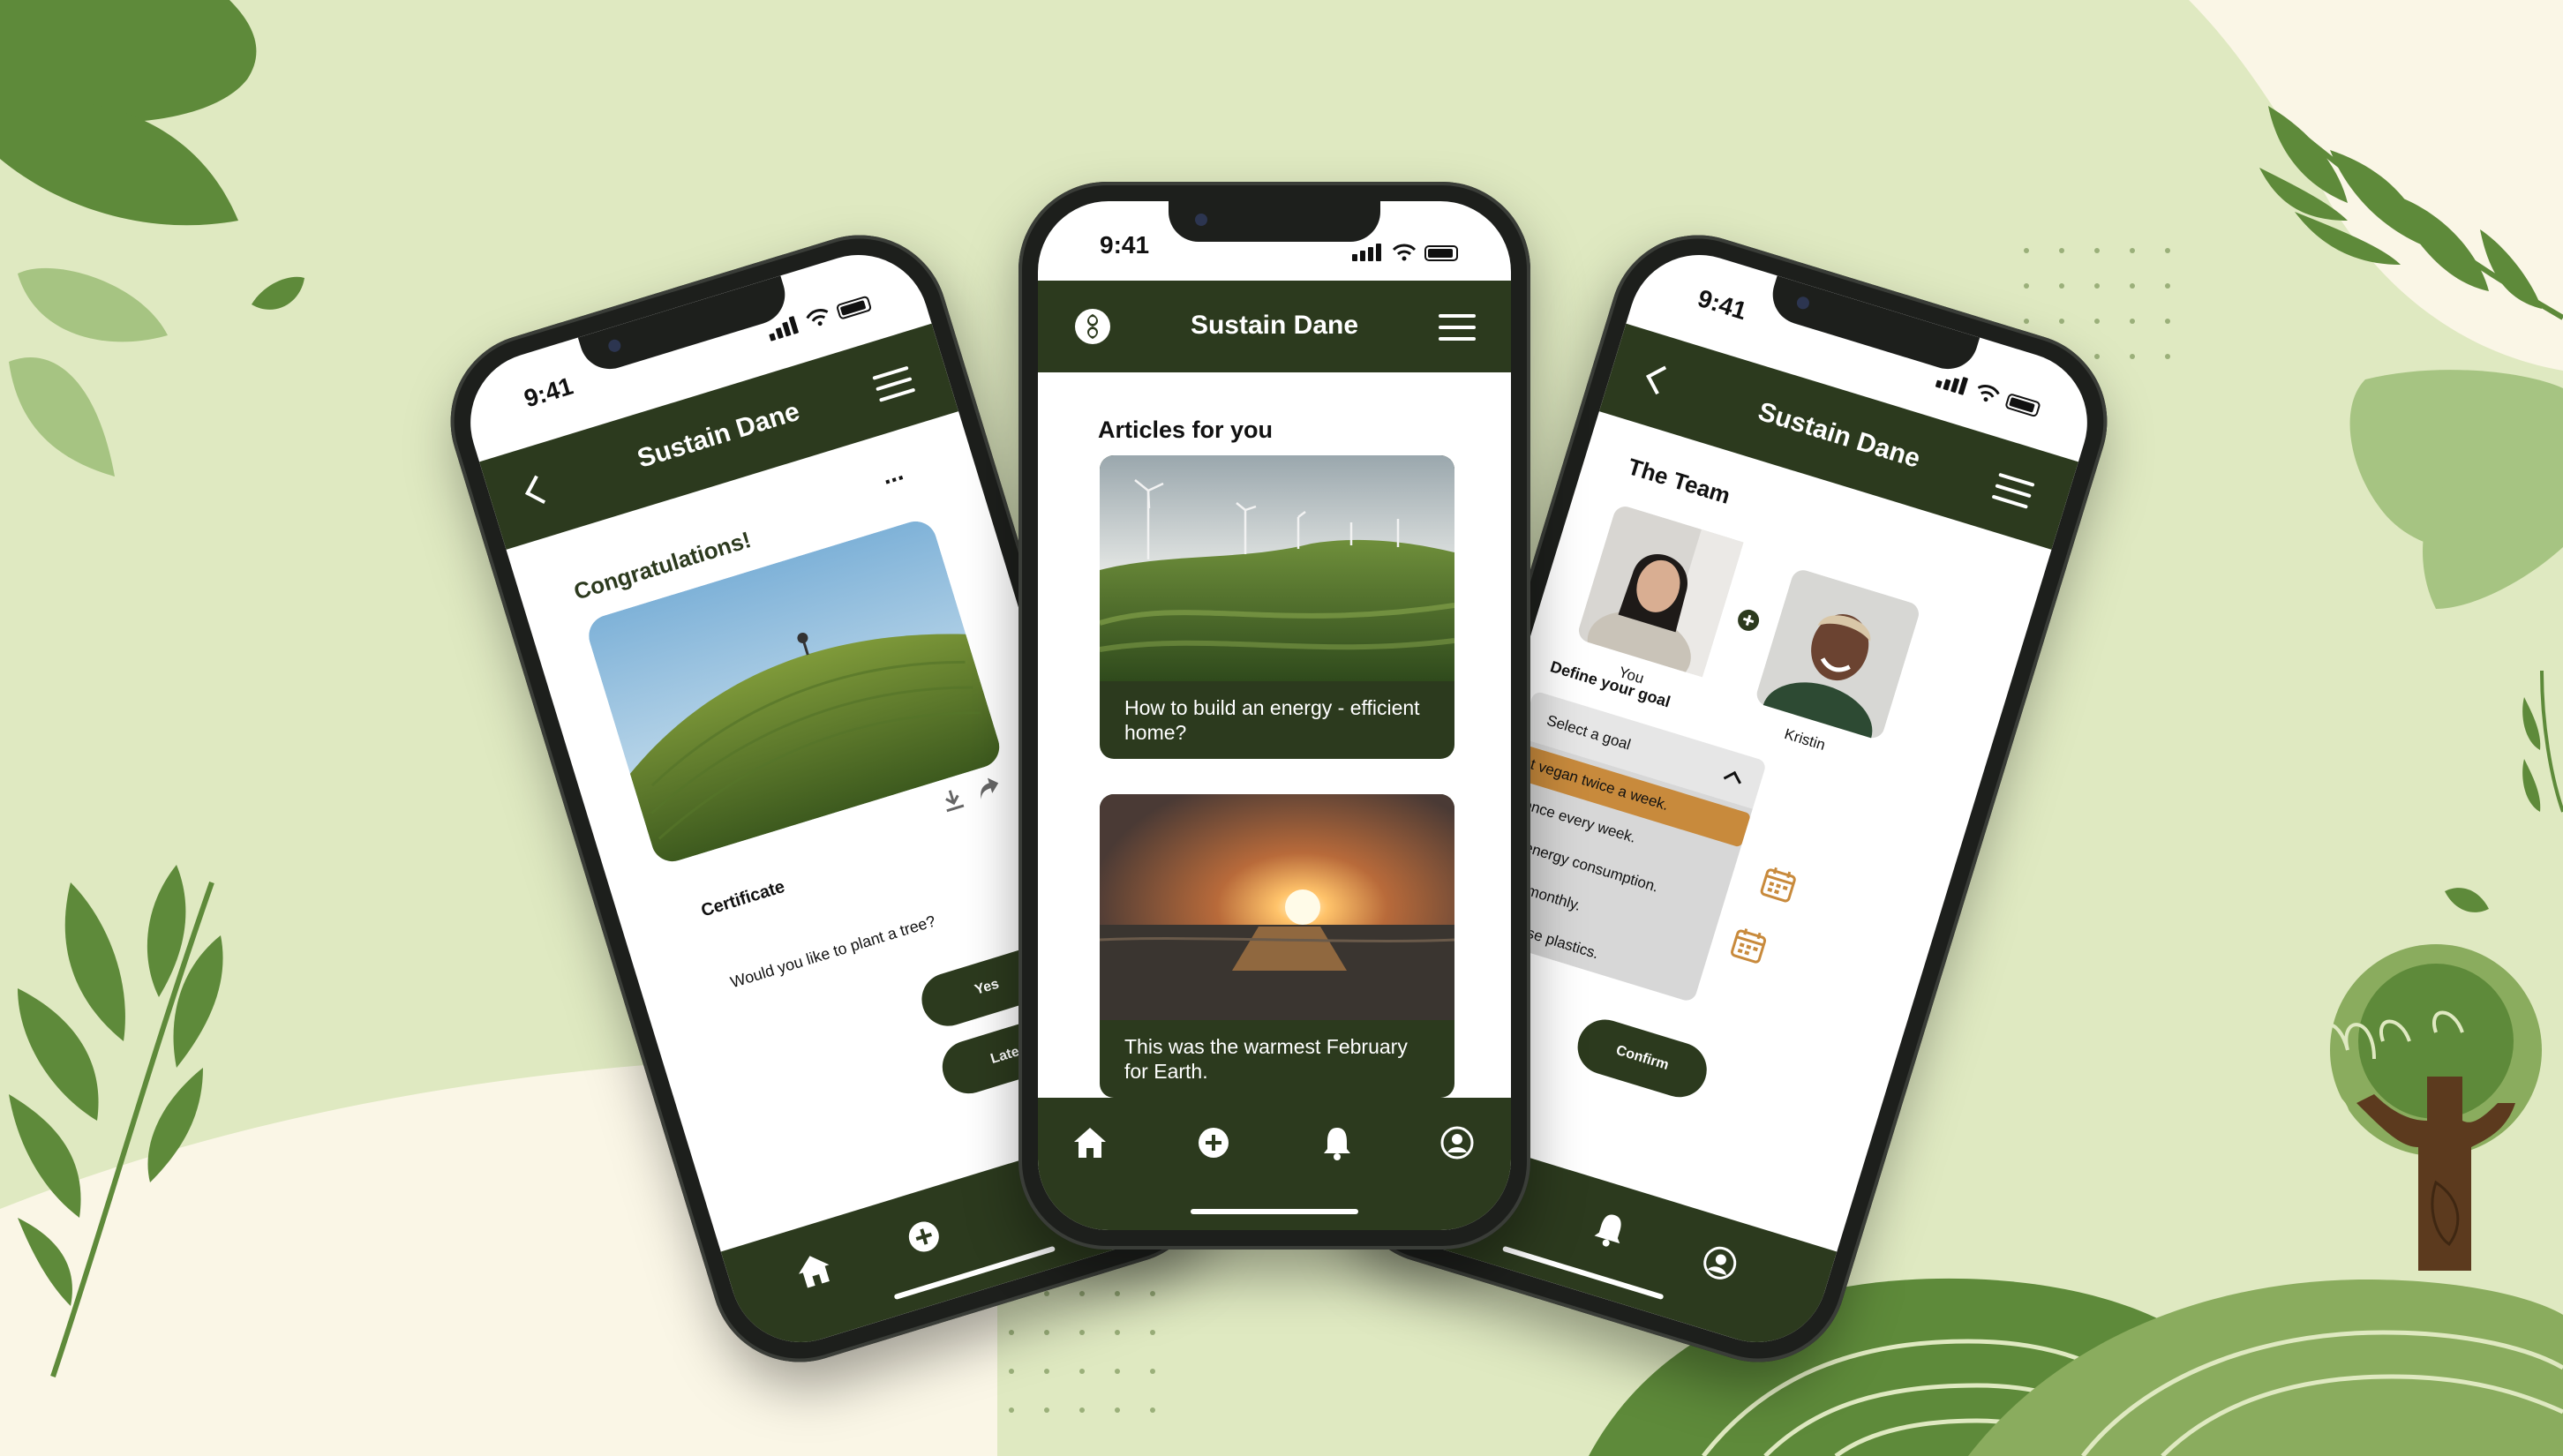 This screenshot has width=2563, height=1456. I want to click on chevron-up-icon, so click(1732, 780).